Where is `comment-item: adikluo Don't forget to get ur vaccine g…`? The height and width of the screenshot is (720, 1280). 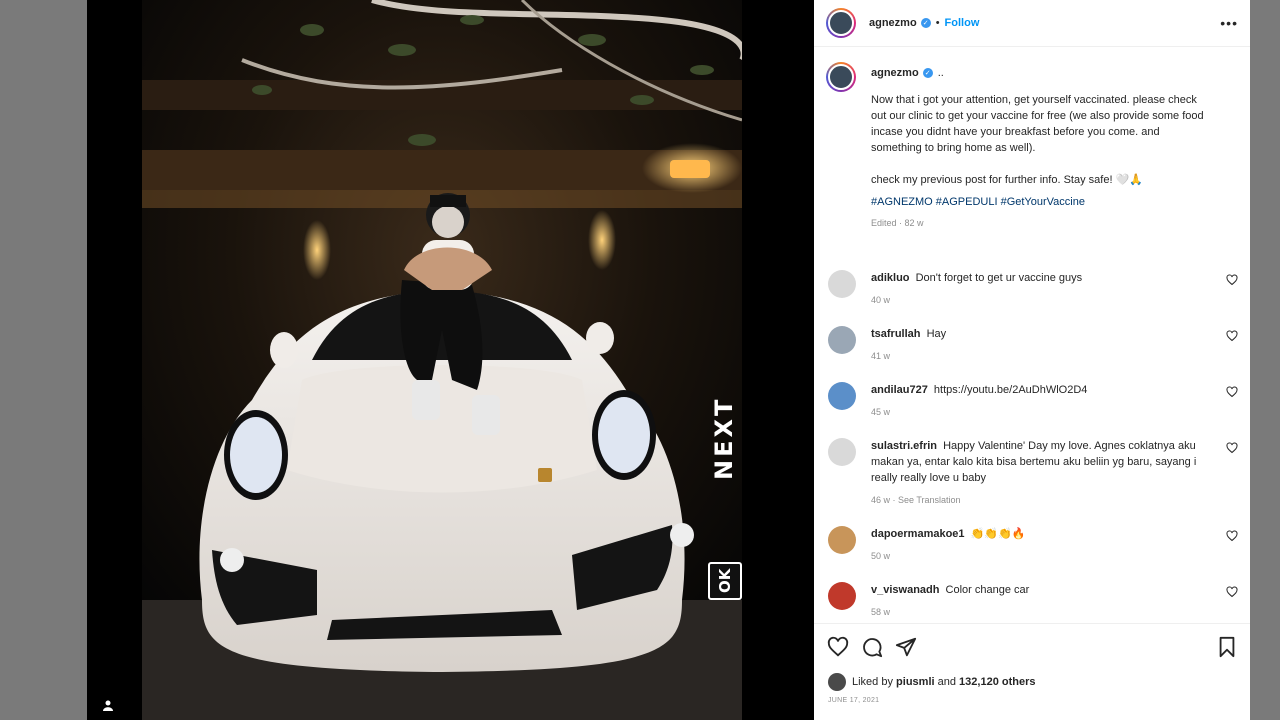 comment-item: adikluo Don't forget to get ur vaccine g… is located at coordinates (1032, 290).